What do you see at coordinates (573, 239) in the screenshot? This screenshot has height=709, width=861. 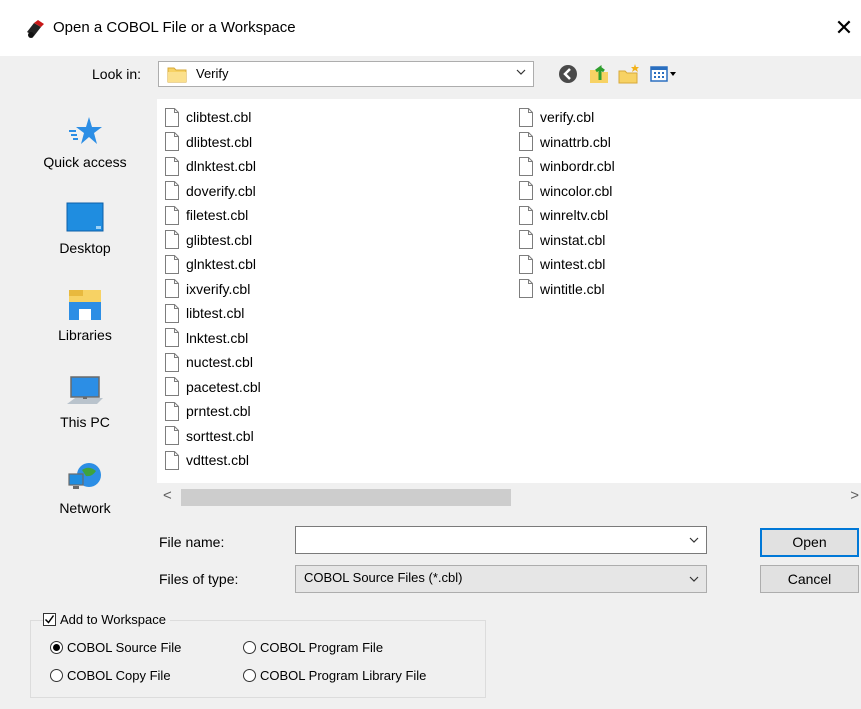 I see `file-name-text: winstat.cbl` at bounding box center [573, 239].